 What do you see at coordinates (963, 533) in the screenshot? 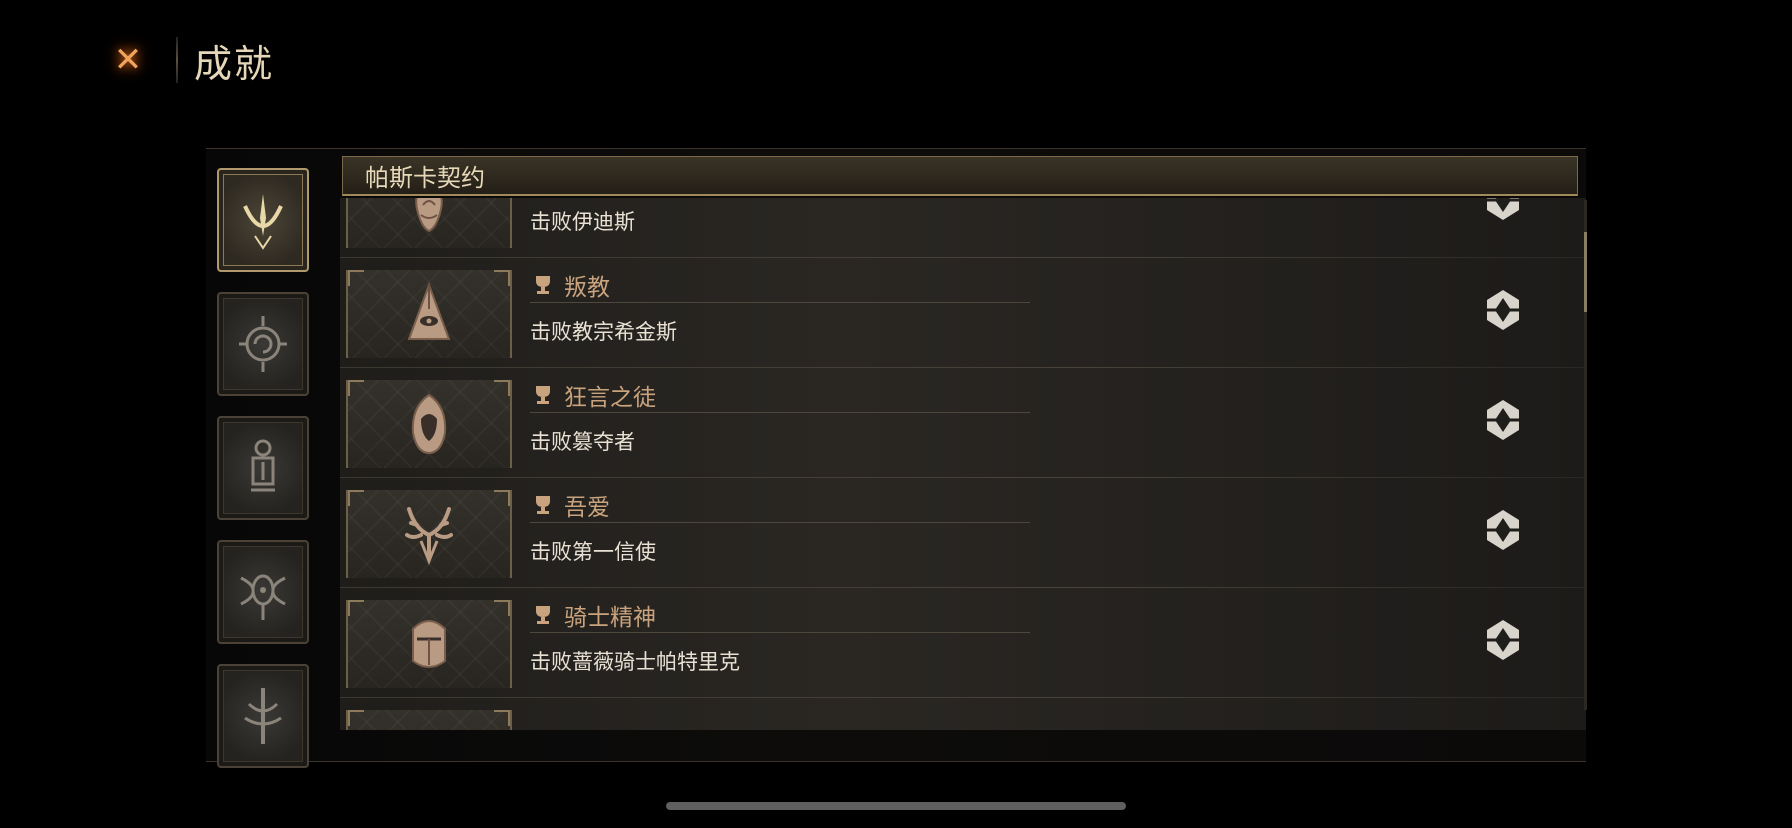
I see `achievement-row: 吾爱 击败第一信使` at bounding box center [963, 533].